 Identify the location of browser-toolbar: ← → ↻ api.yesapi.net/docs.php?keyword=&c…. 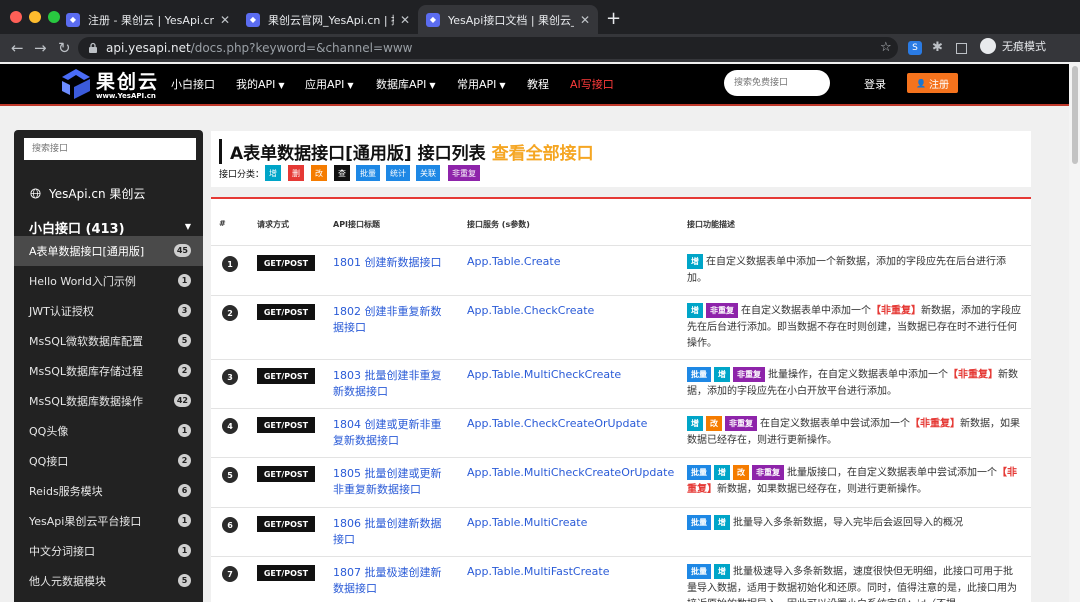
(540, 48).